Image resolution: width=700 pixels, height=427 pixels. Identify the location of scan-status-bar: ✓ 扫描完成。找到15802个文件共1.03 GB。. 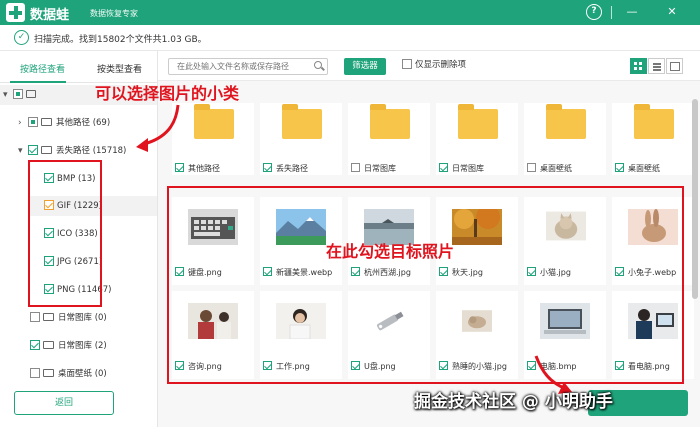
(350, 38).